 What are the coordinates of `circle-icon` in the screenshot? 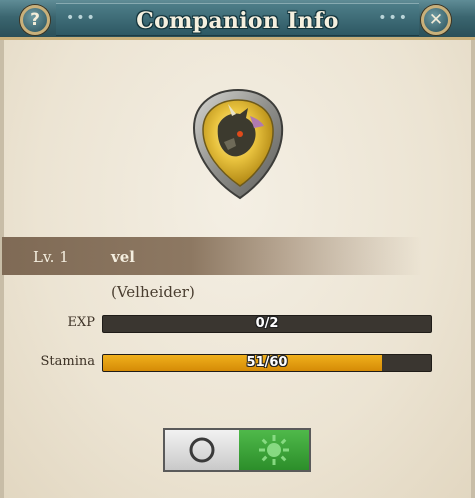 It's located at (202, 450).